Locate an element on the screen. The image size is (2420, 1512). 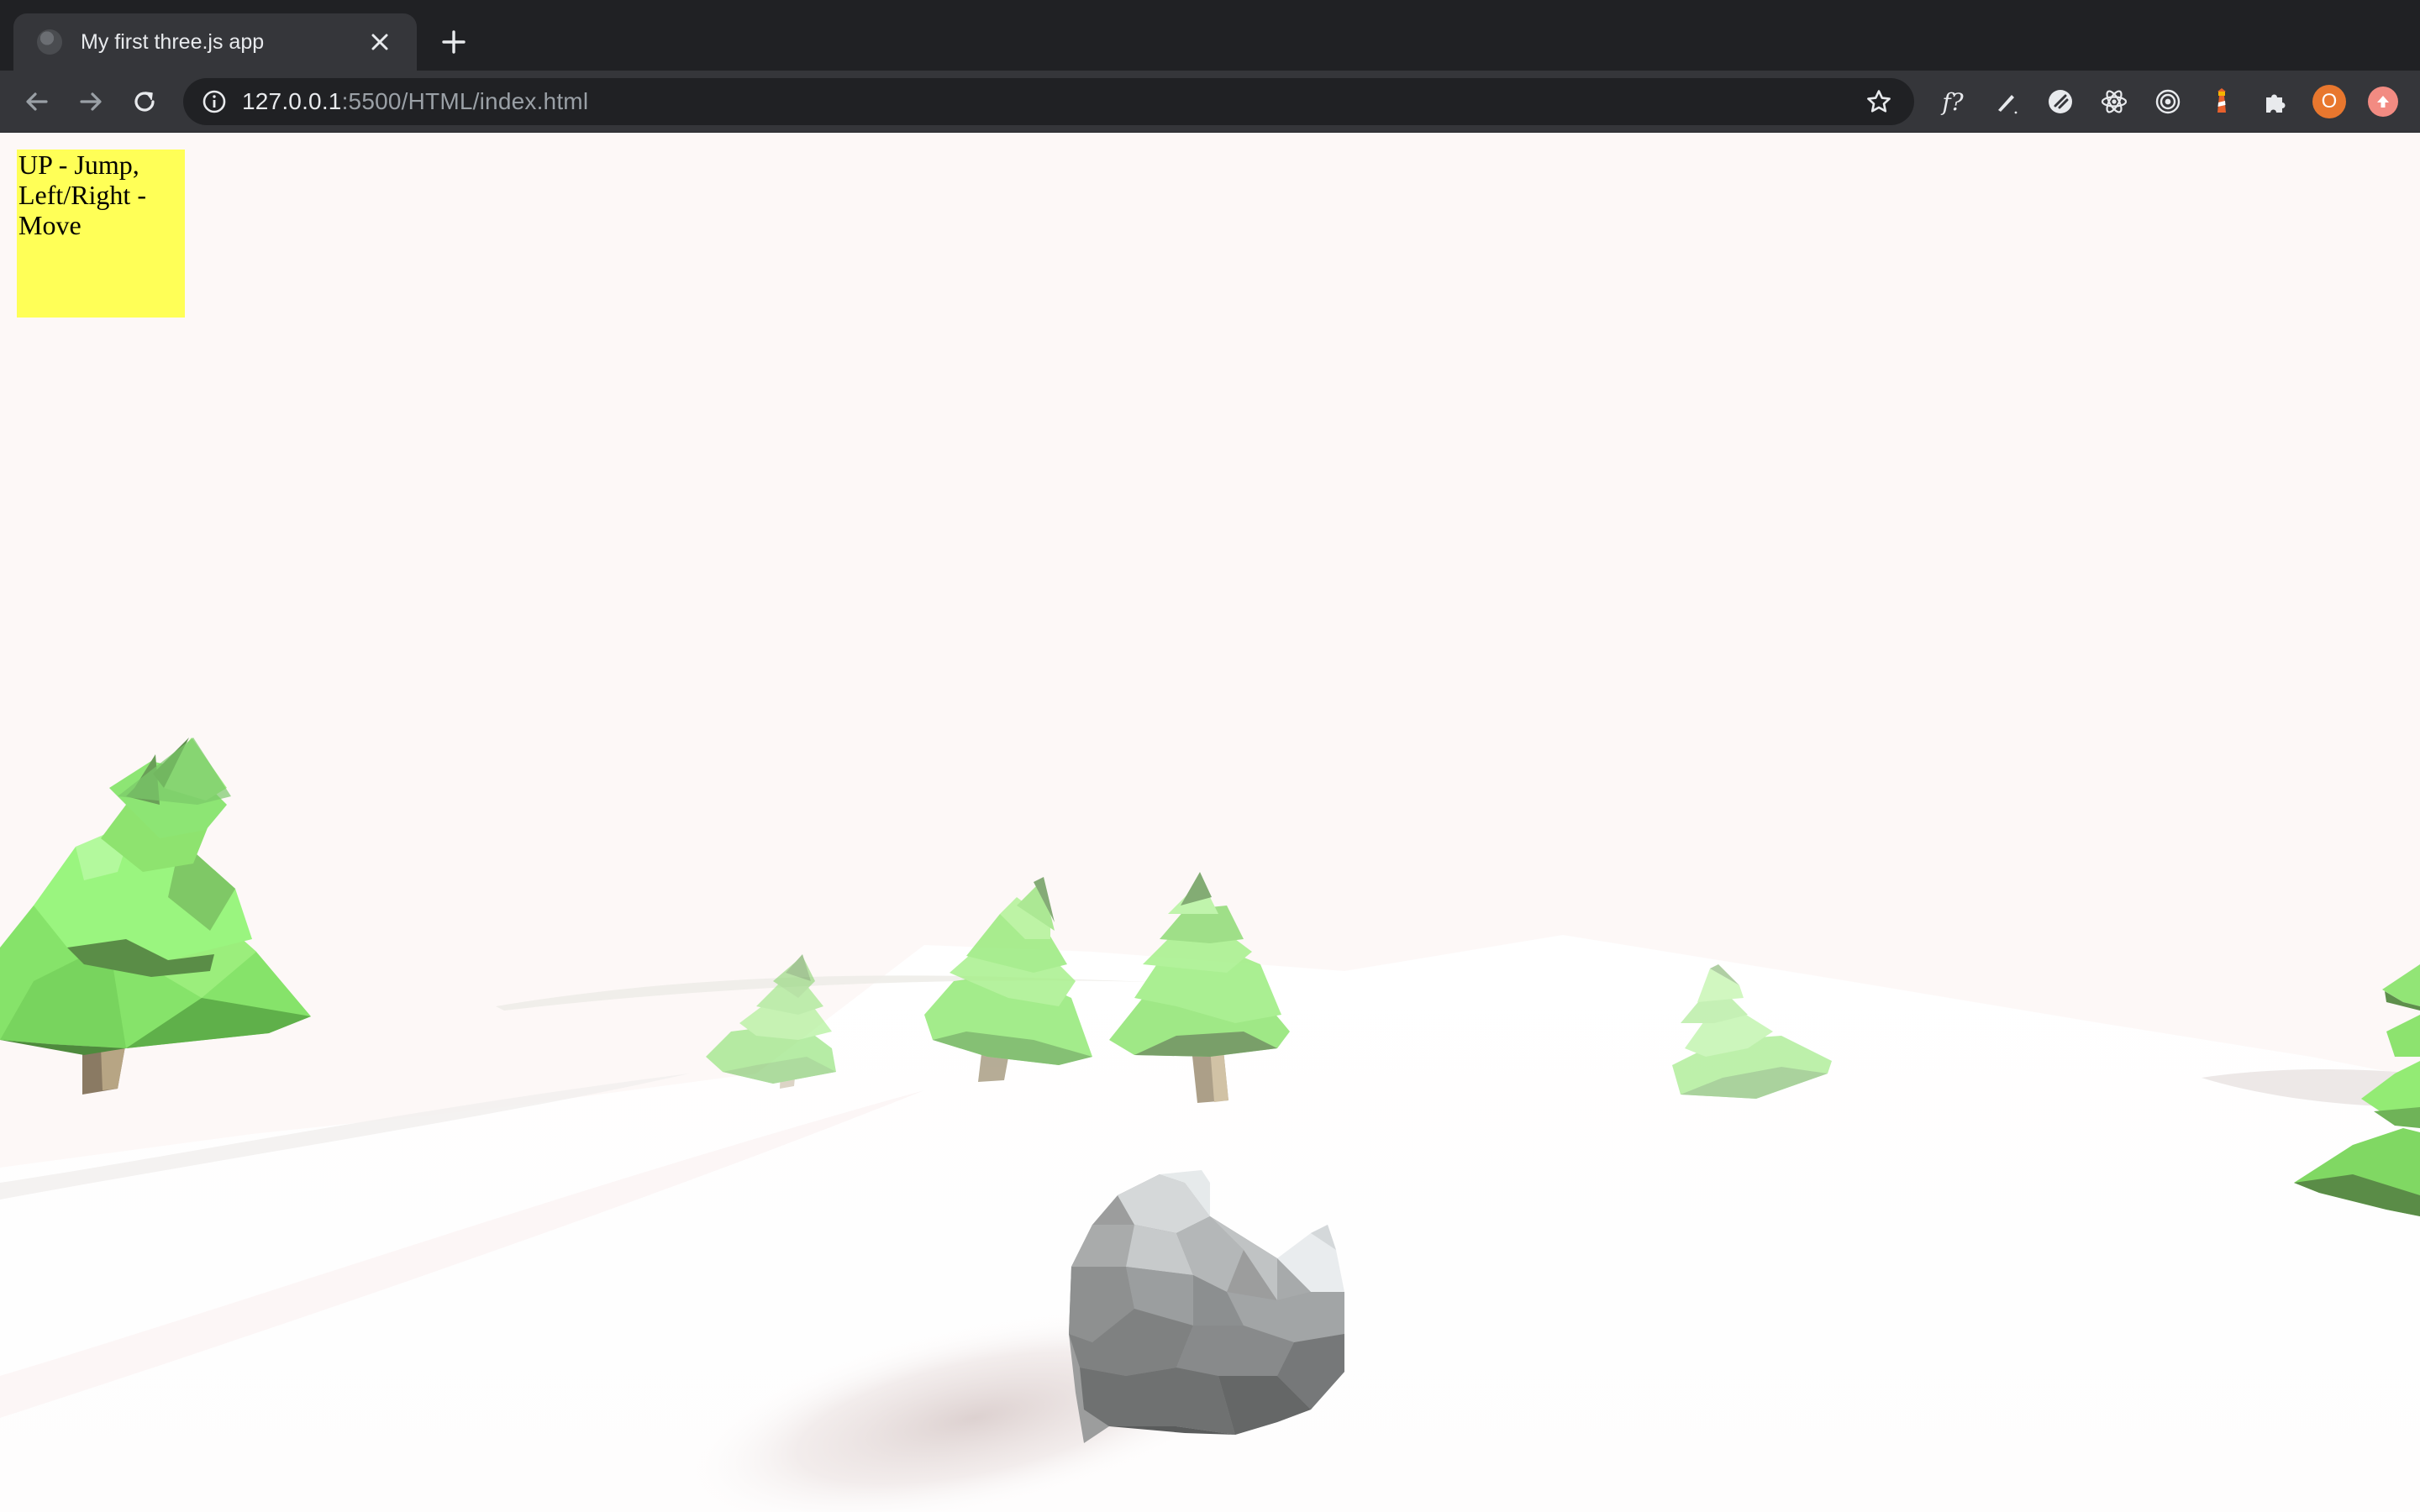
arrow-left-icon is located at coordinates (37, 101).